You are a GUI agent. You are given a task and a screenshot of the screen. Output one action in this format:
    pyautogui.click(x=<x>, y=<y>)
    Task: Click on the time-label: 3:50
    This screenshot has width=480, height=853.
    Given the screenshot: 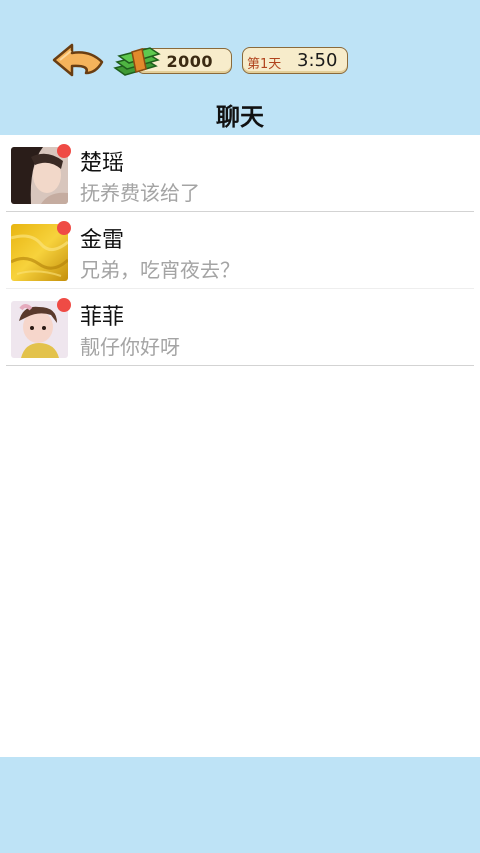 What is the action you would take?
    pyautogui.click(x=317, y=60)
    